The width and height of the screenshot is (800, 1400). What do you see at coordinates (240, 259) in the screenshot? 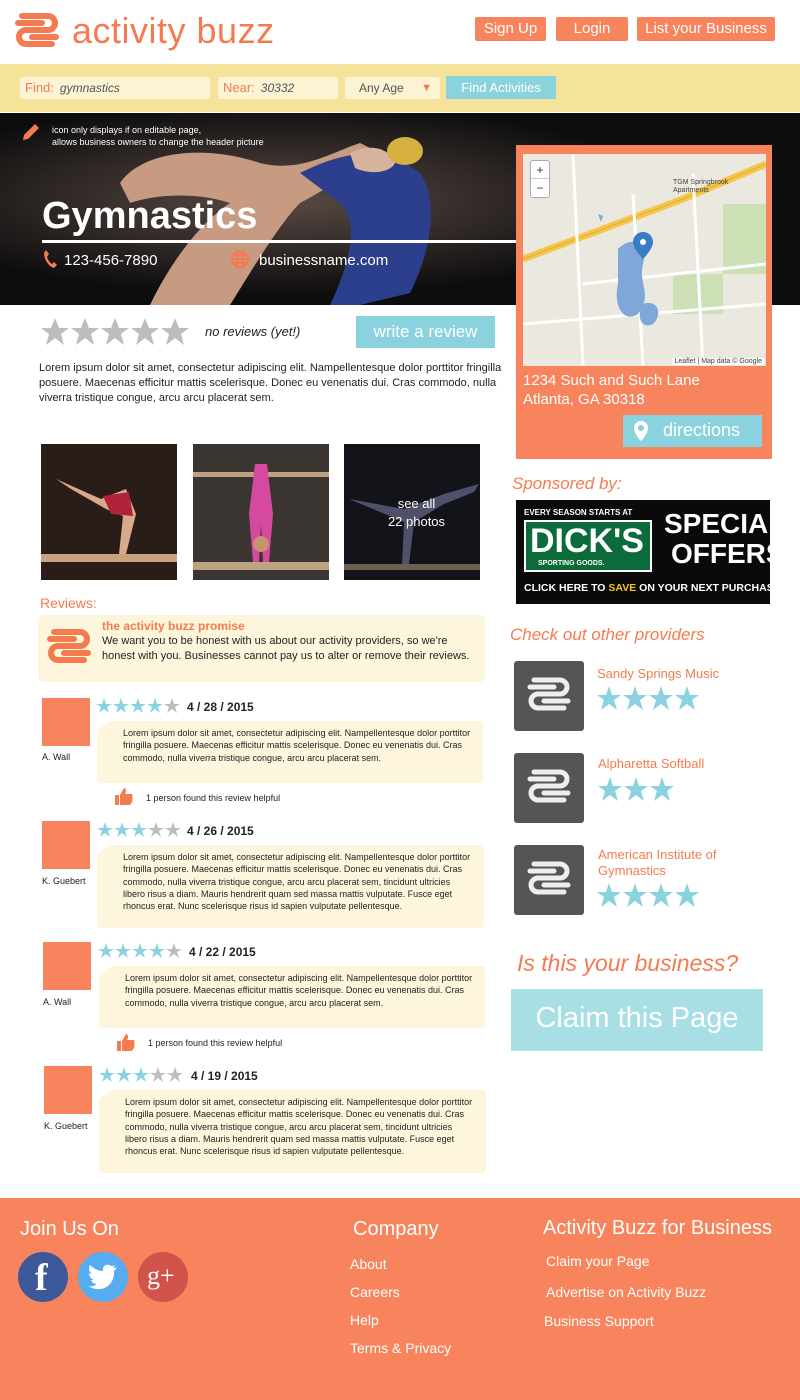
I see `globe-icon` at bounding box center [240, 259].